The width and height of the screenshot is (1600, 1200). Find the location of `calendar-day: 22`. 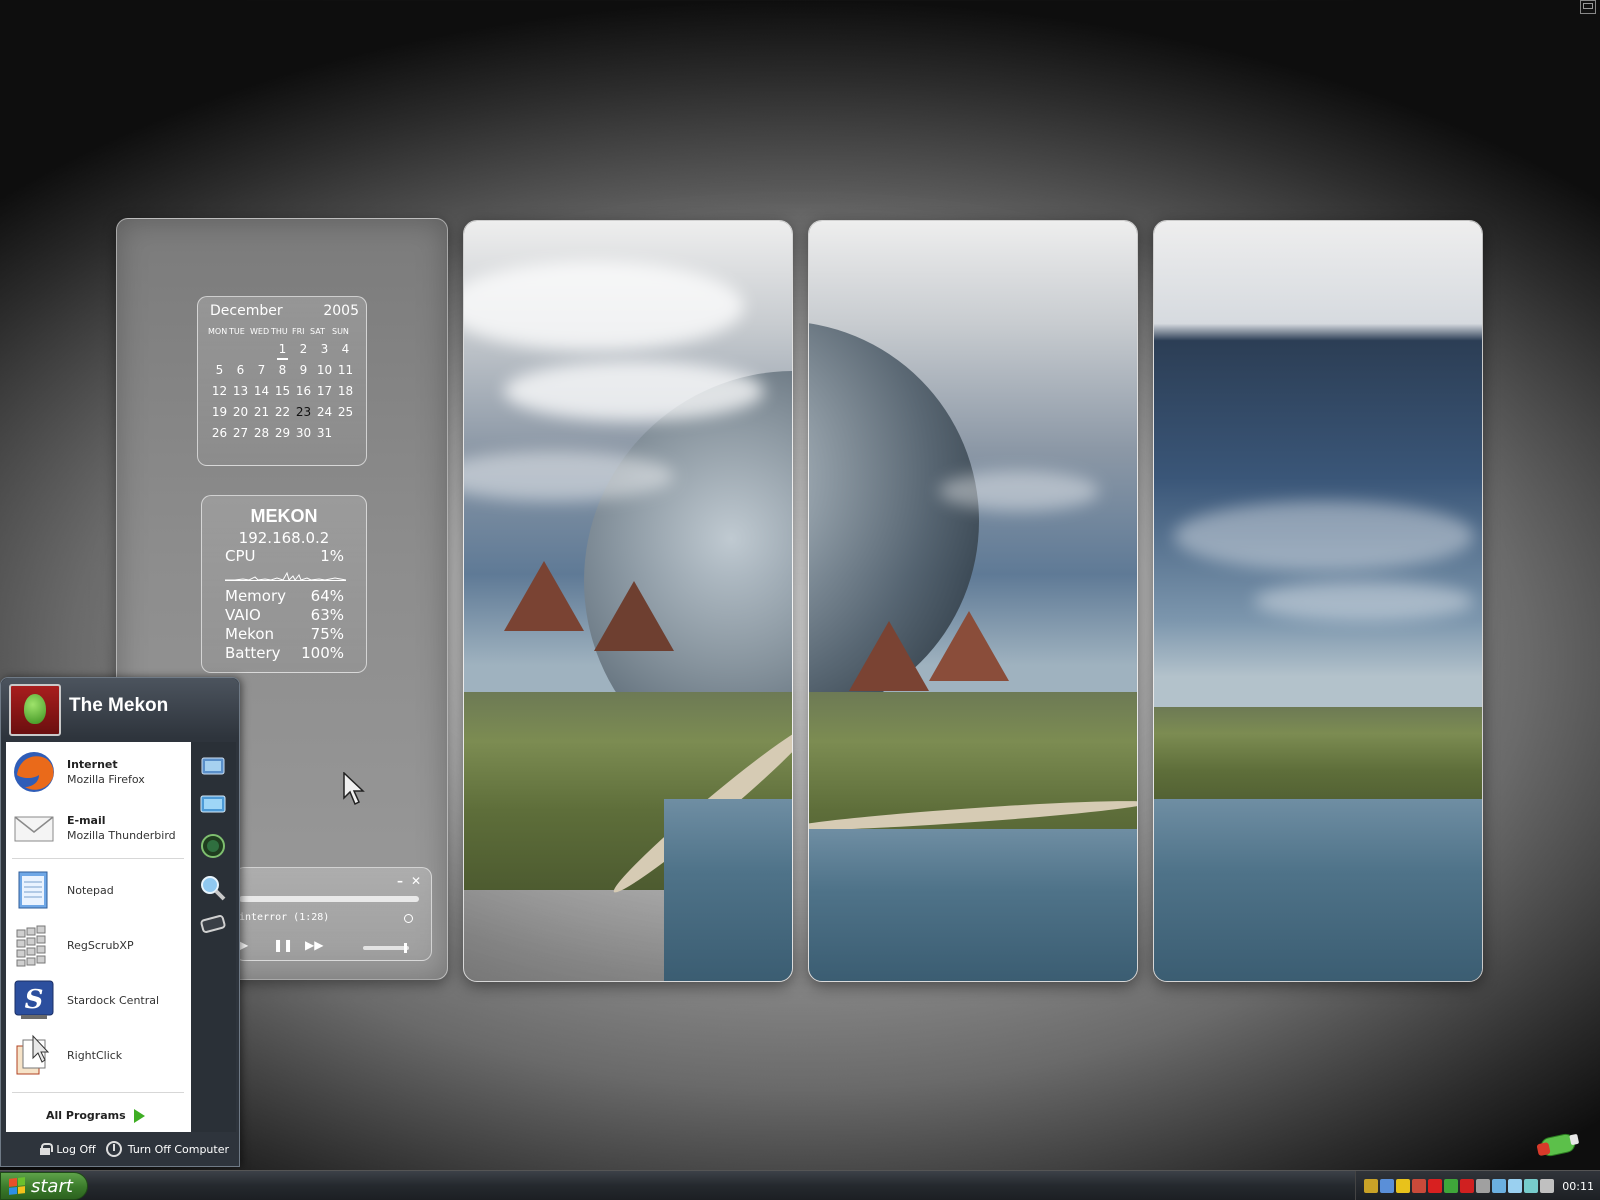

calendar-day: 22 is located at coordinates (282, 414).